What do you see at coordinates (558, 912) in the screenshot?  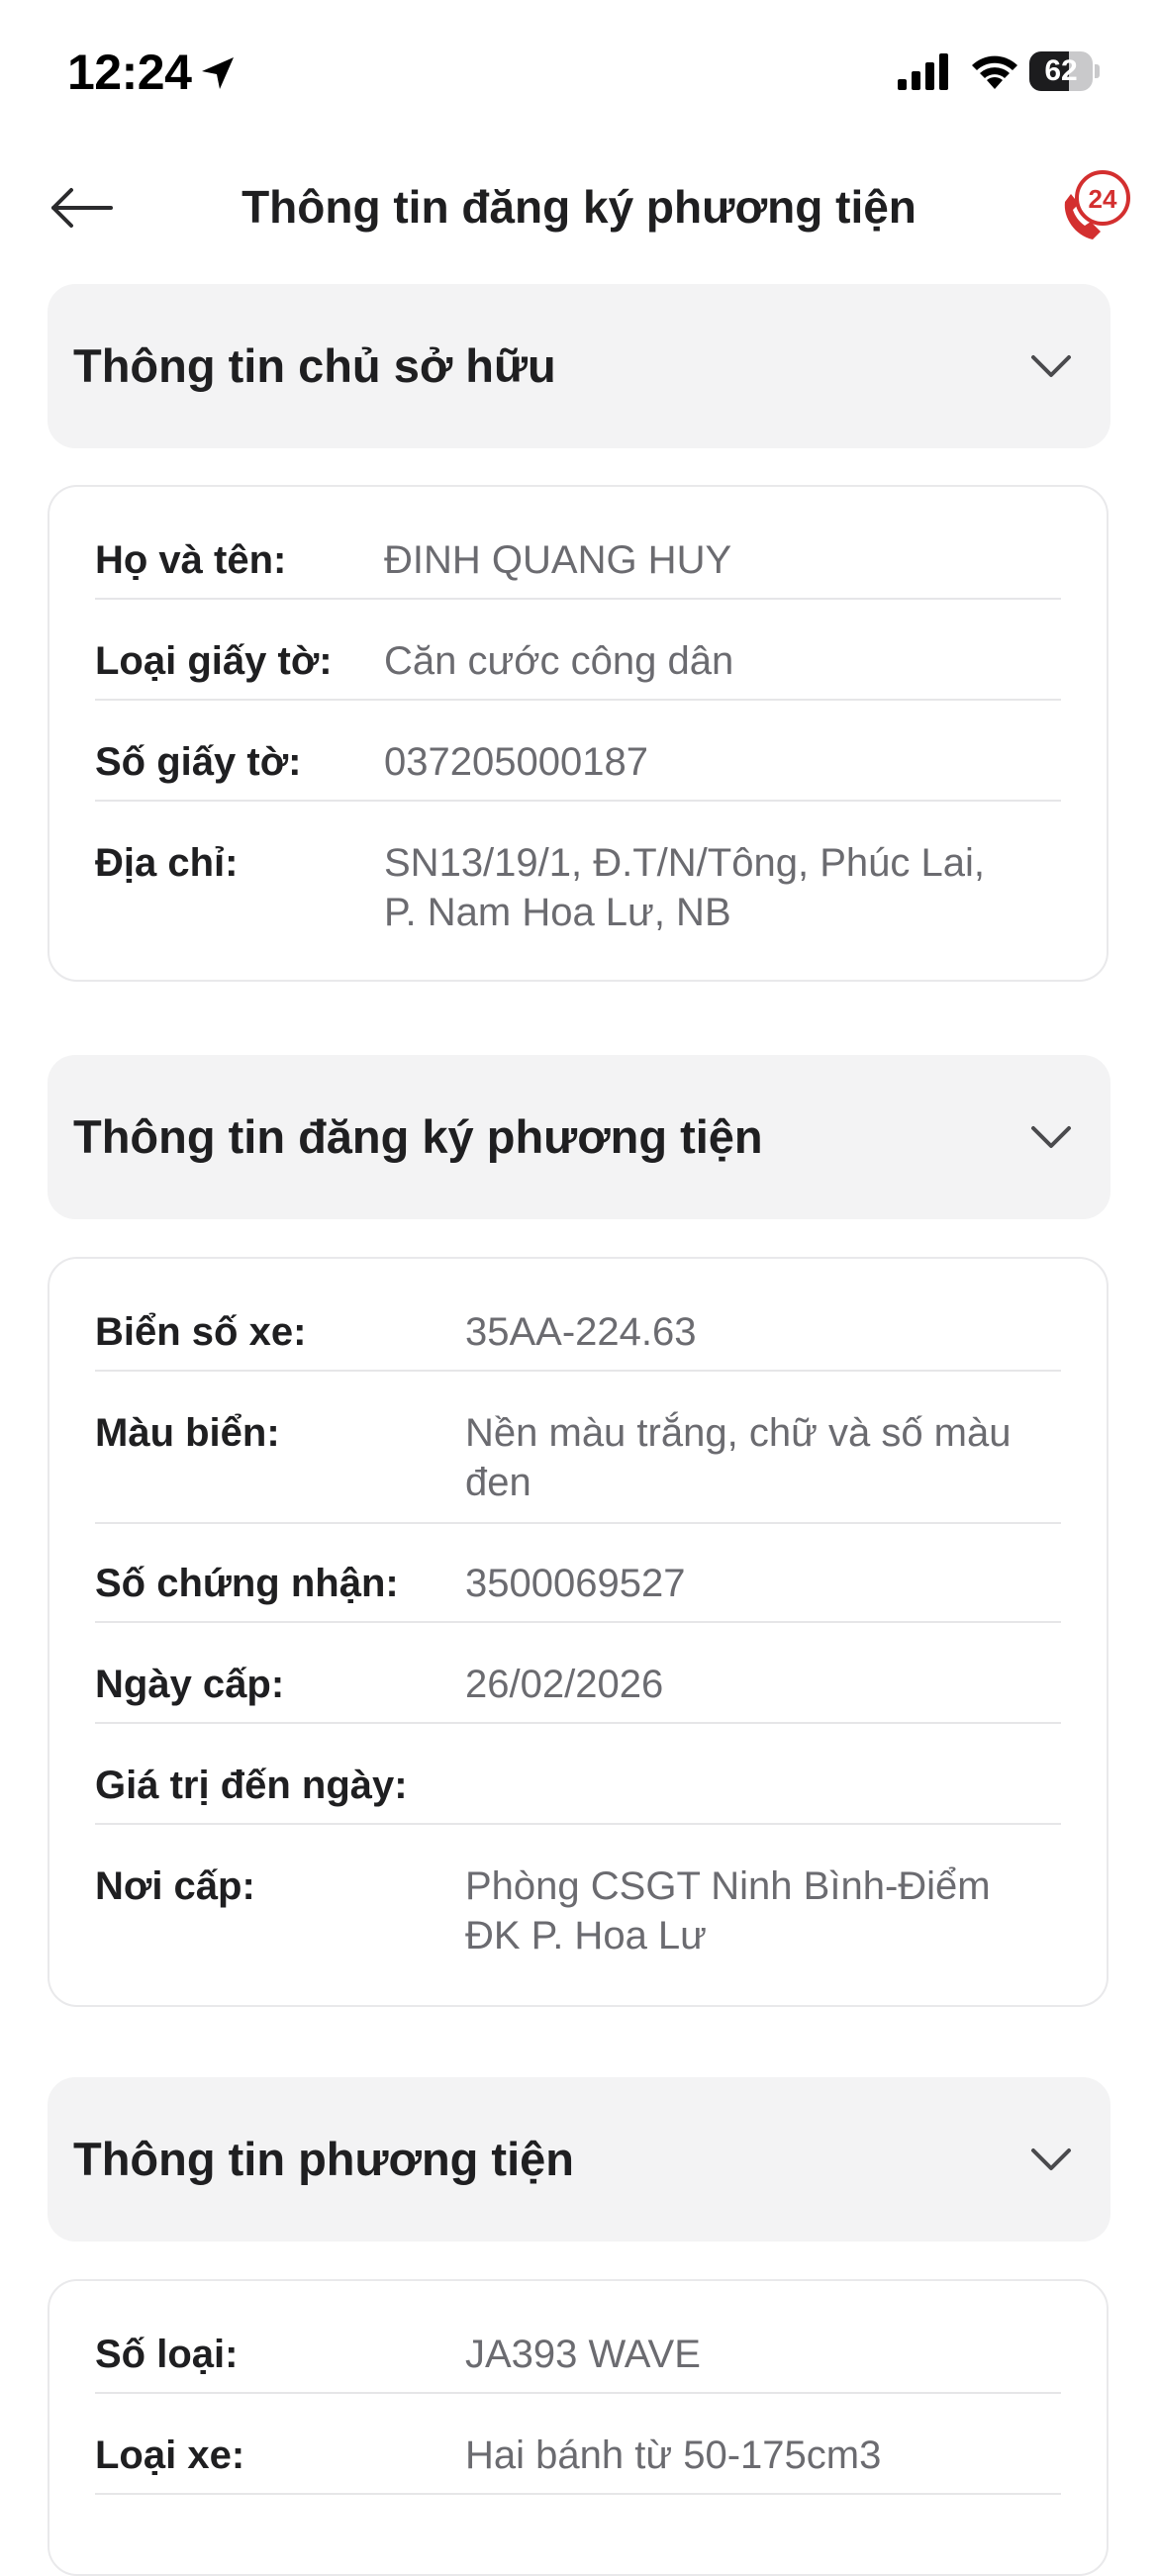 I see `row-value-line2: P. Nam Hoa Lư, NB` at bounding box center [558, 912].